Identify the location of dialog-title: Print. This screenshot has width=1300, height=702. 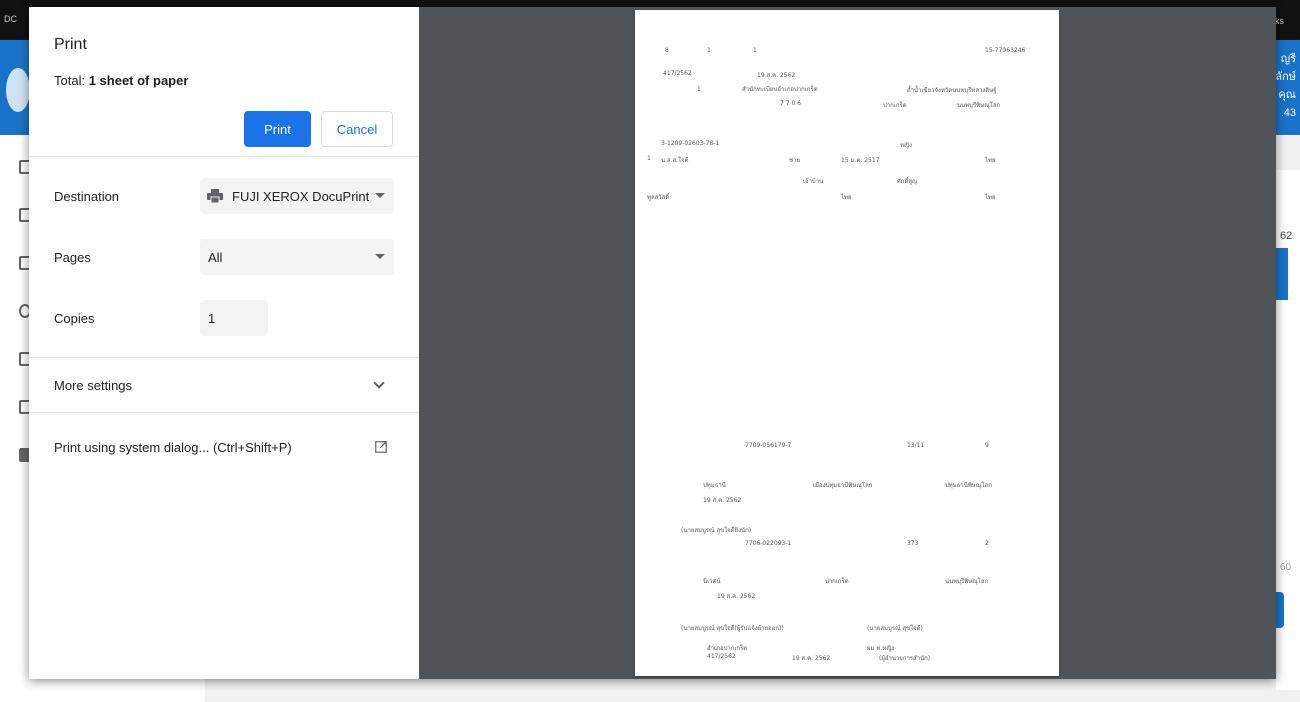
(70, 44).